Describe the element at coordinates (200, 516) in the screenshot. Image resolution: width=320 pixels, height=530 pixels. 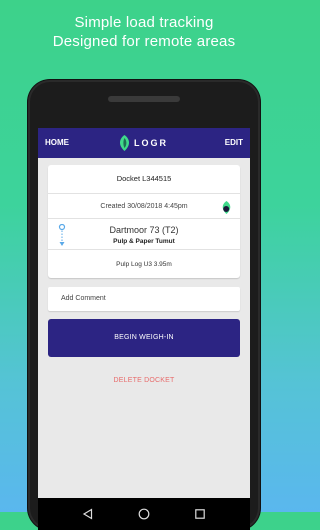
I see `recent-square-icon` at that location.